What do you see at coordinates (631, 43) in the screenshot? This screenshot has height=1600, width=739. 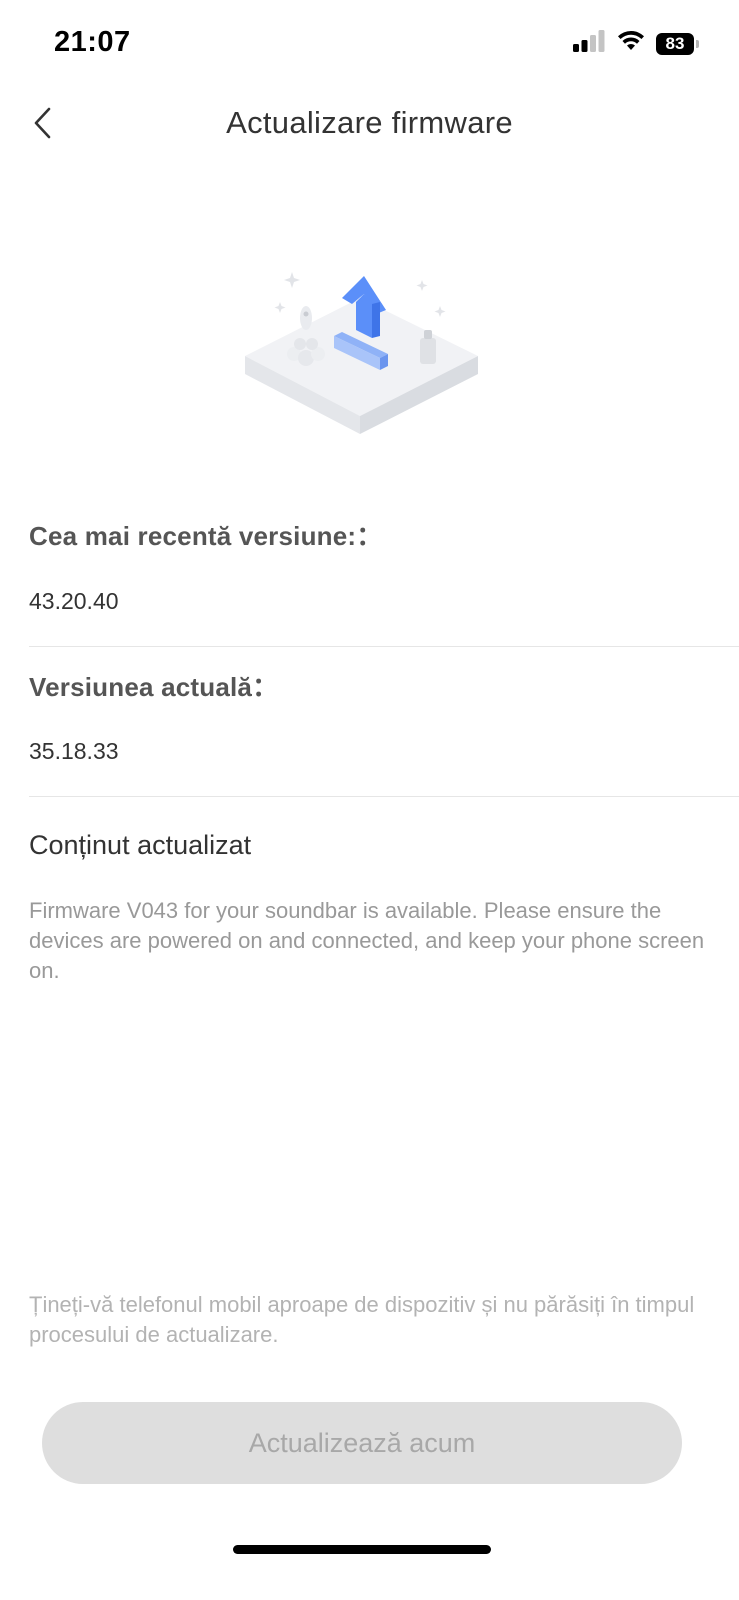 I see `wifi-icon` at bounding box center [631, 43].